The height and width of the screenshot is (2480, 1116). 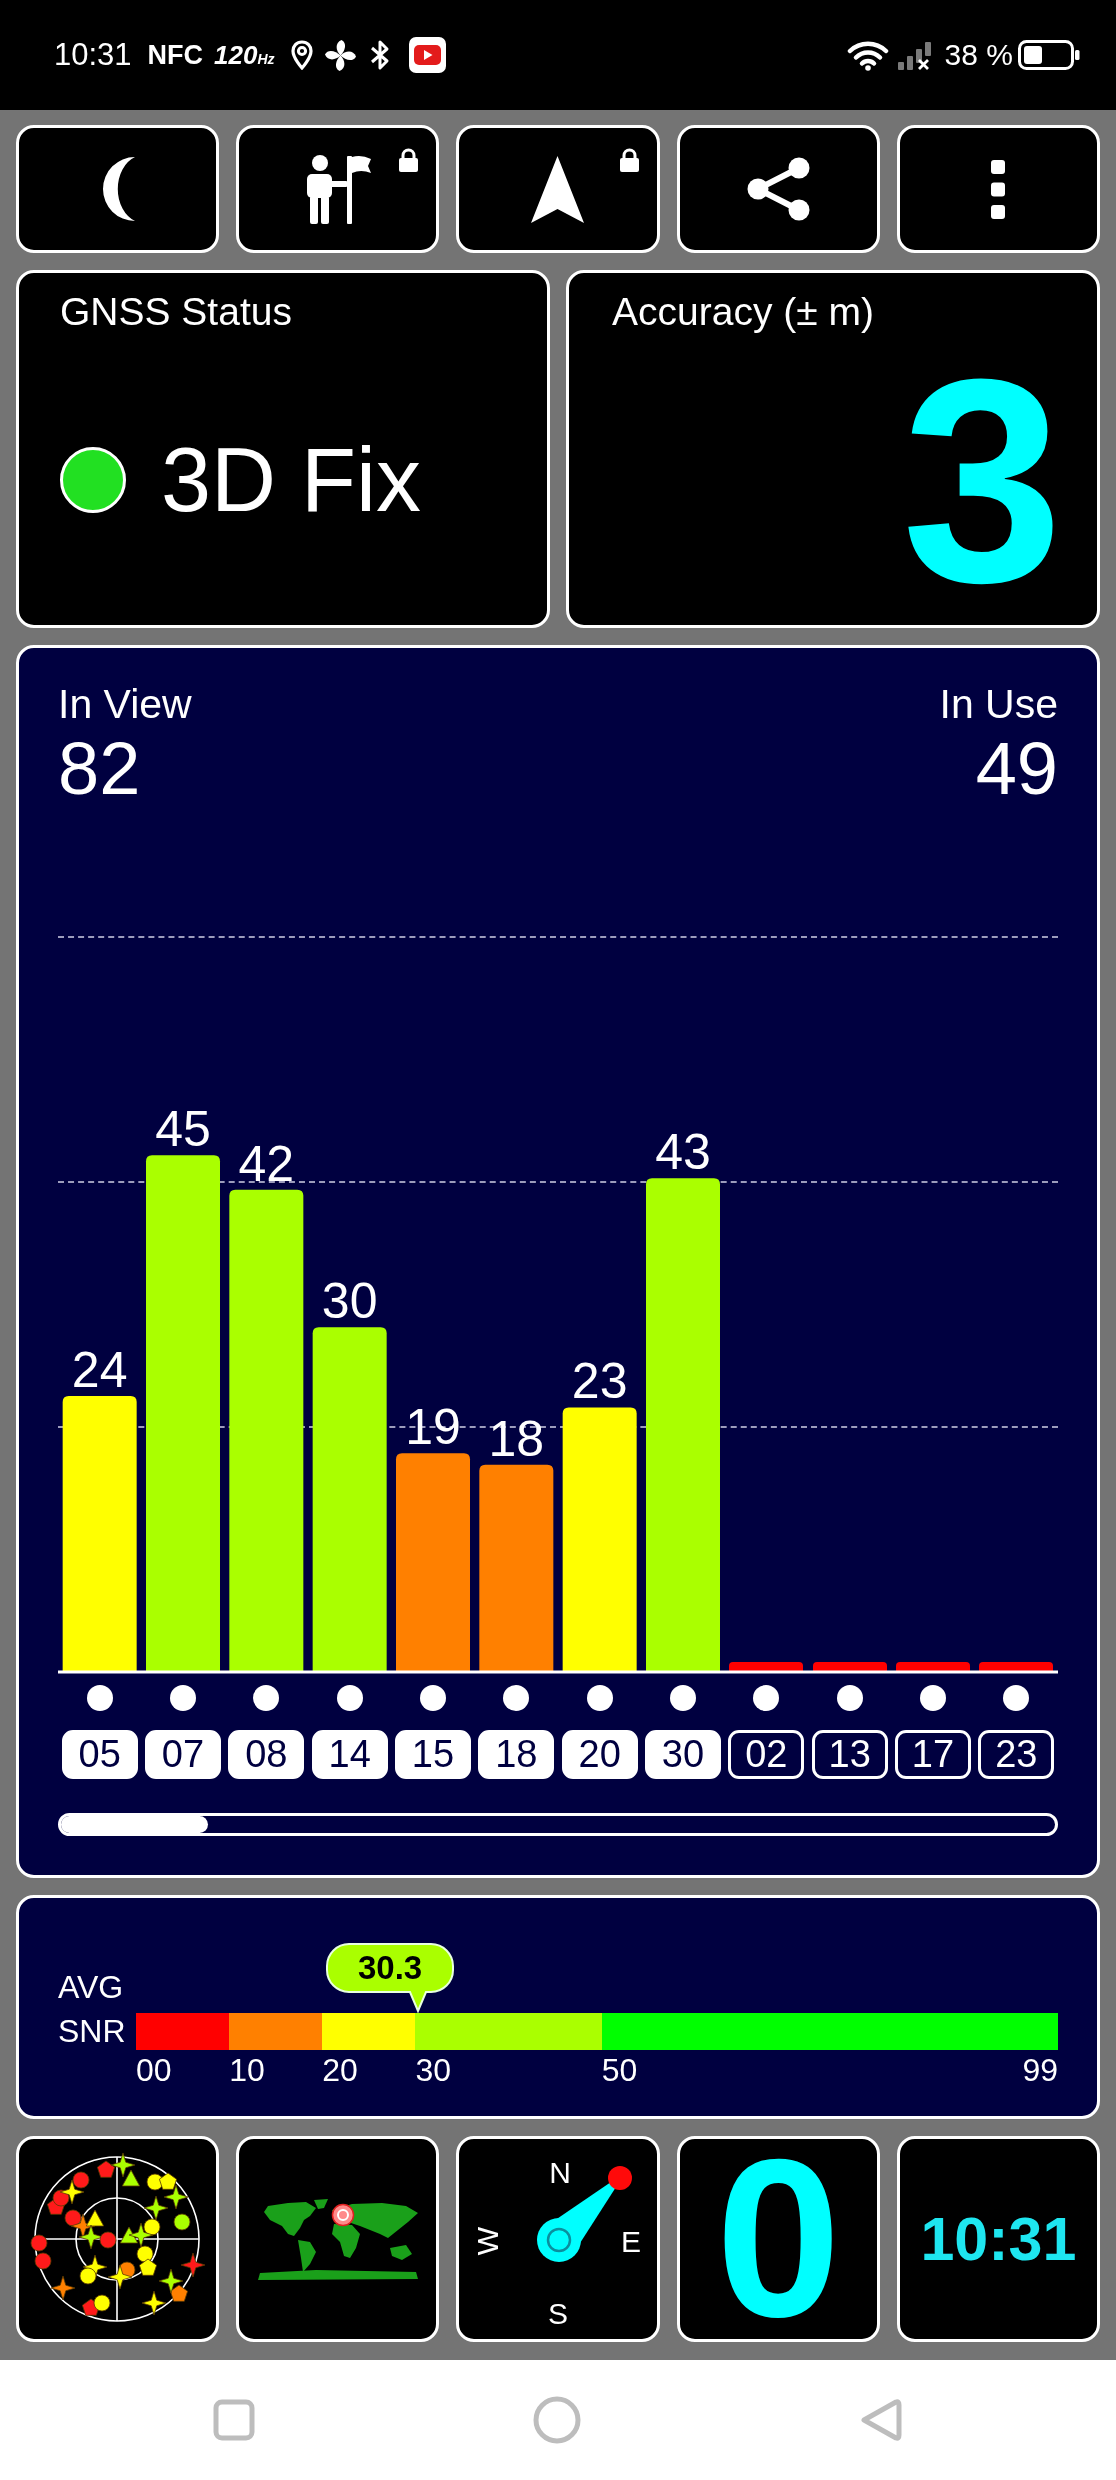 What do you see at coordinates (427, 55) in the screenshot?
I see `video-app-icon` at bounding box center [427, 55].